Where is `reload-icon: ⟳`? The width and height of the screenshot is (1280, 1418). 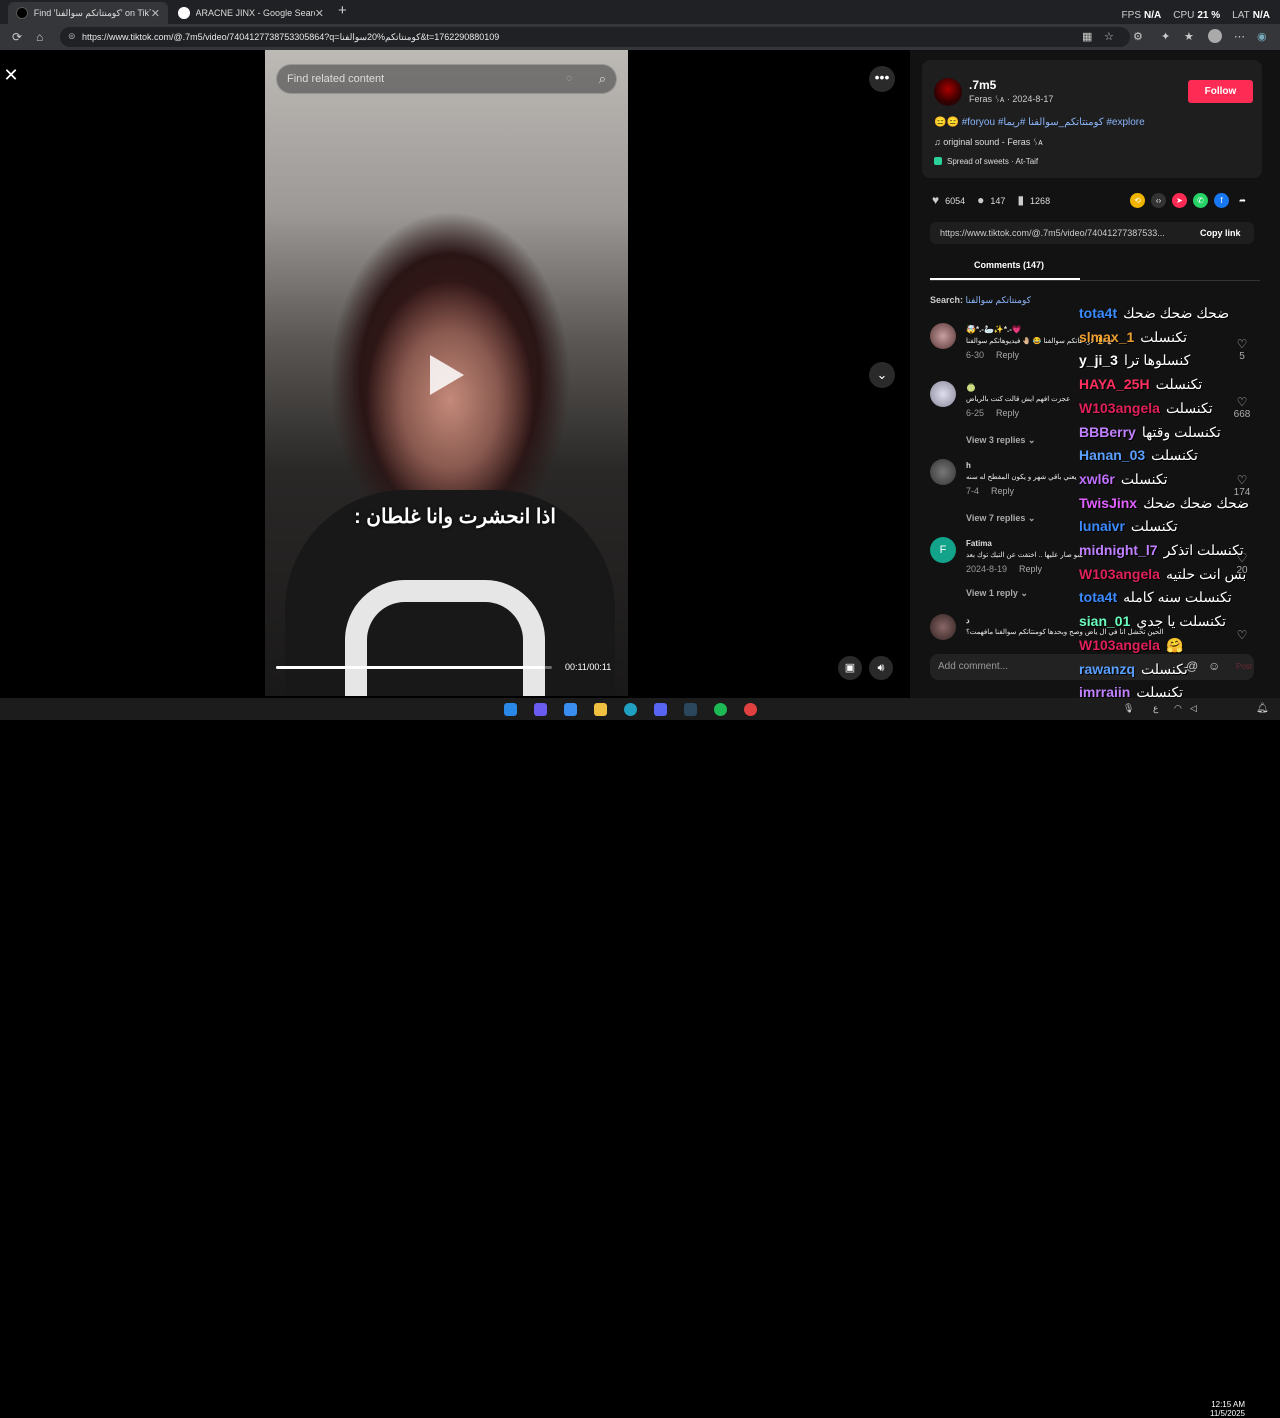 reload-icon: ⟳ is located at coordinates (17, 37).